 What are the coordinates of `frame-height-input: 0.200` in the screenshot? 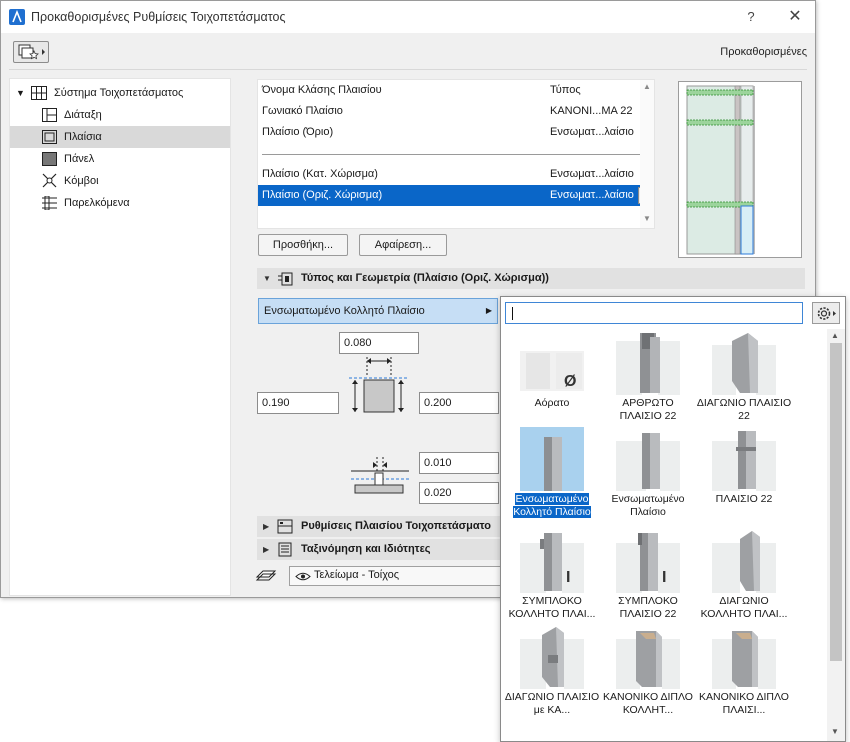 It's located at (459, 403).